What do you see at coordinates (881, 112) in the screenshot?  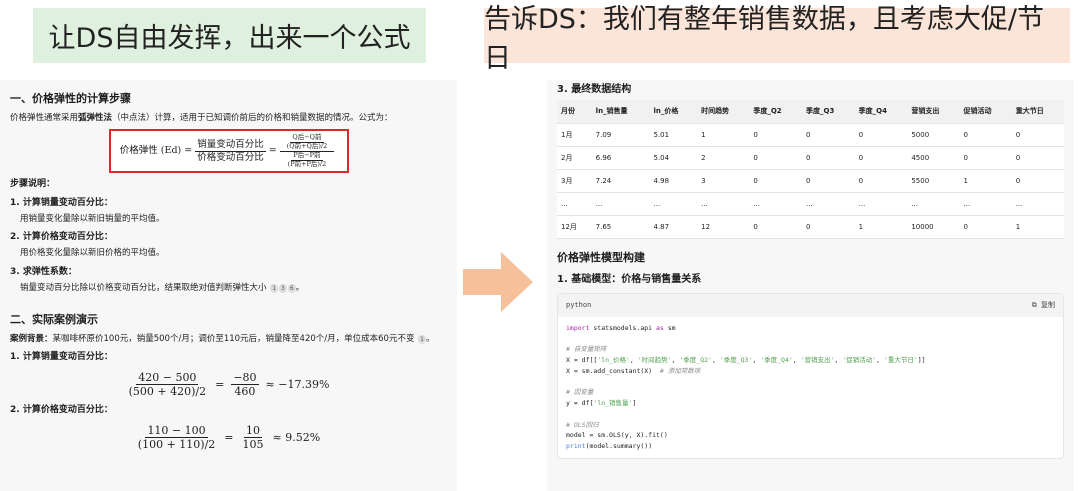 I see `column-header: 季度_Q4` at bounding box center [881, 112].